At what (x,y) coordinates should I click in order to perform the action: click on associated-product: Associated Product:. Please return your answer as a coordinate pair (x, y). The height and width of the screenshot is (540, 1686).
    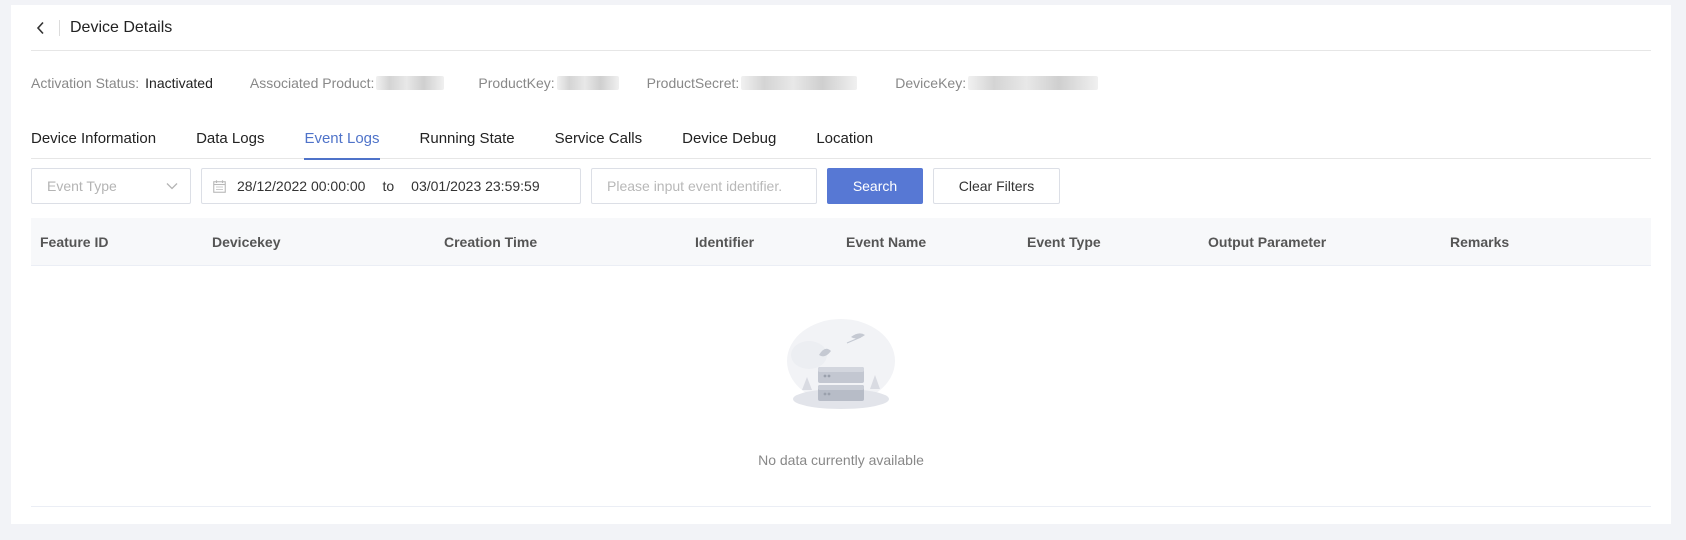
    Looking at the image, I should click on (347, 83).